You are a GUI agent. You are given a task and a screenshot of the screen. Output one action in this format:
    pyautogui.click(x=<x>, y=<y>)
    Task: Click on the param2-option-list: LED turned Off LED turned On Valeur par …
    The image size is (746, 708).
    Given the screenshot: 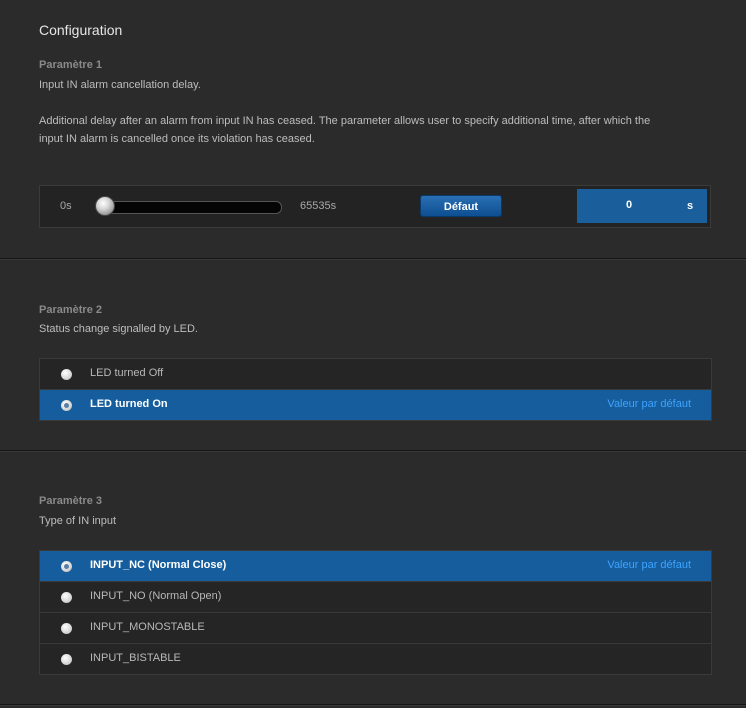 What is the action you would take?
    pyautogui.click(x=375, y=389)
    